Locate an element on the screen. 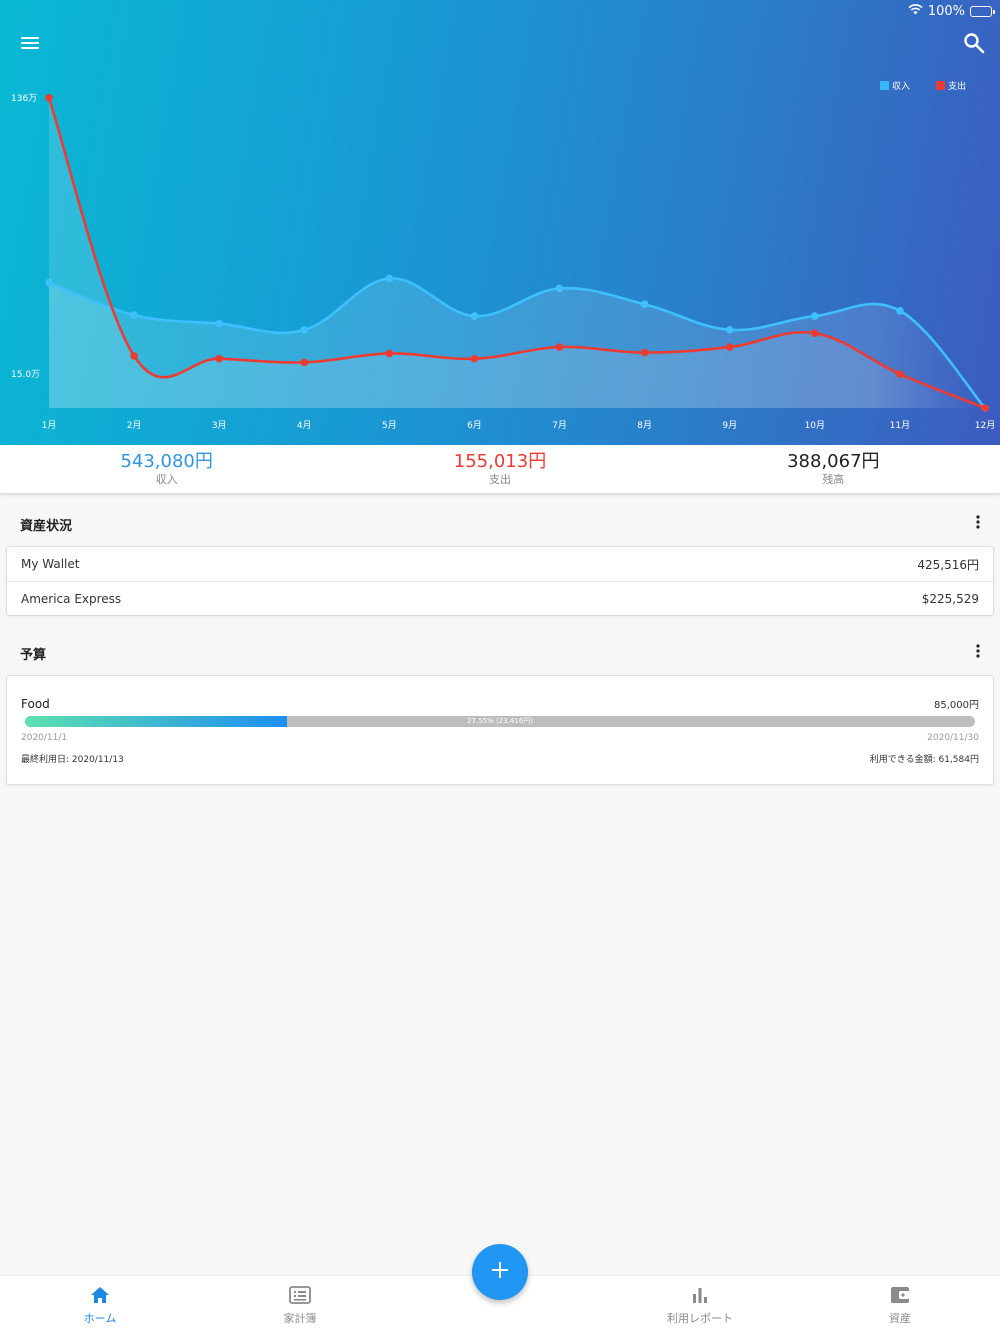 This screenshot has width=1000, height=1334. income-label: 収入 is located at coordinates (166, 479).